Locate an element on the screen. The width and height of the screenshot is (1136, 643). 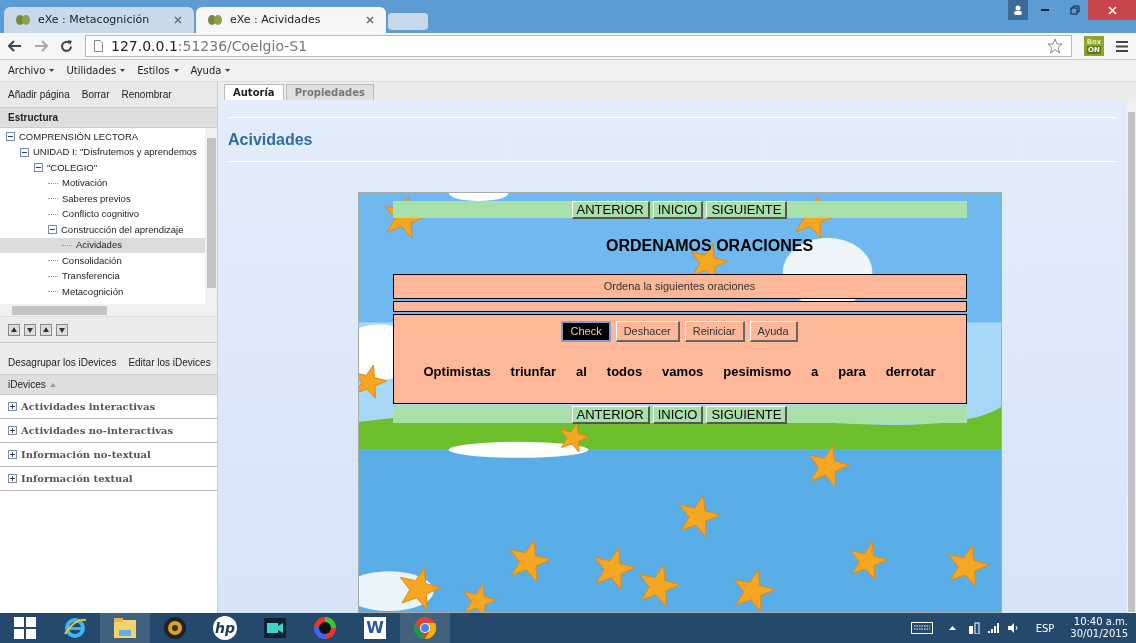
idevice-group: Información no-textual is located at coordinates (108, 455).